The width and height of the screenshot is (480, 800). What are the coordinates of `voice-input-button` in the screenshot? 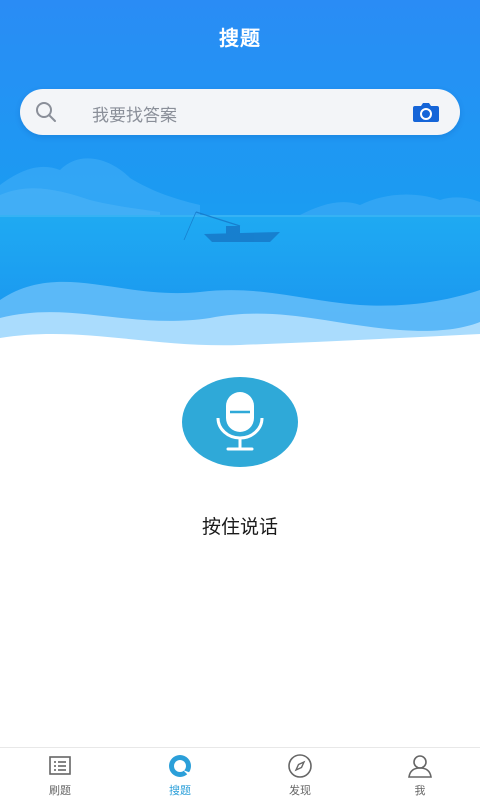 It's located at (240, 422).